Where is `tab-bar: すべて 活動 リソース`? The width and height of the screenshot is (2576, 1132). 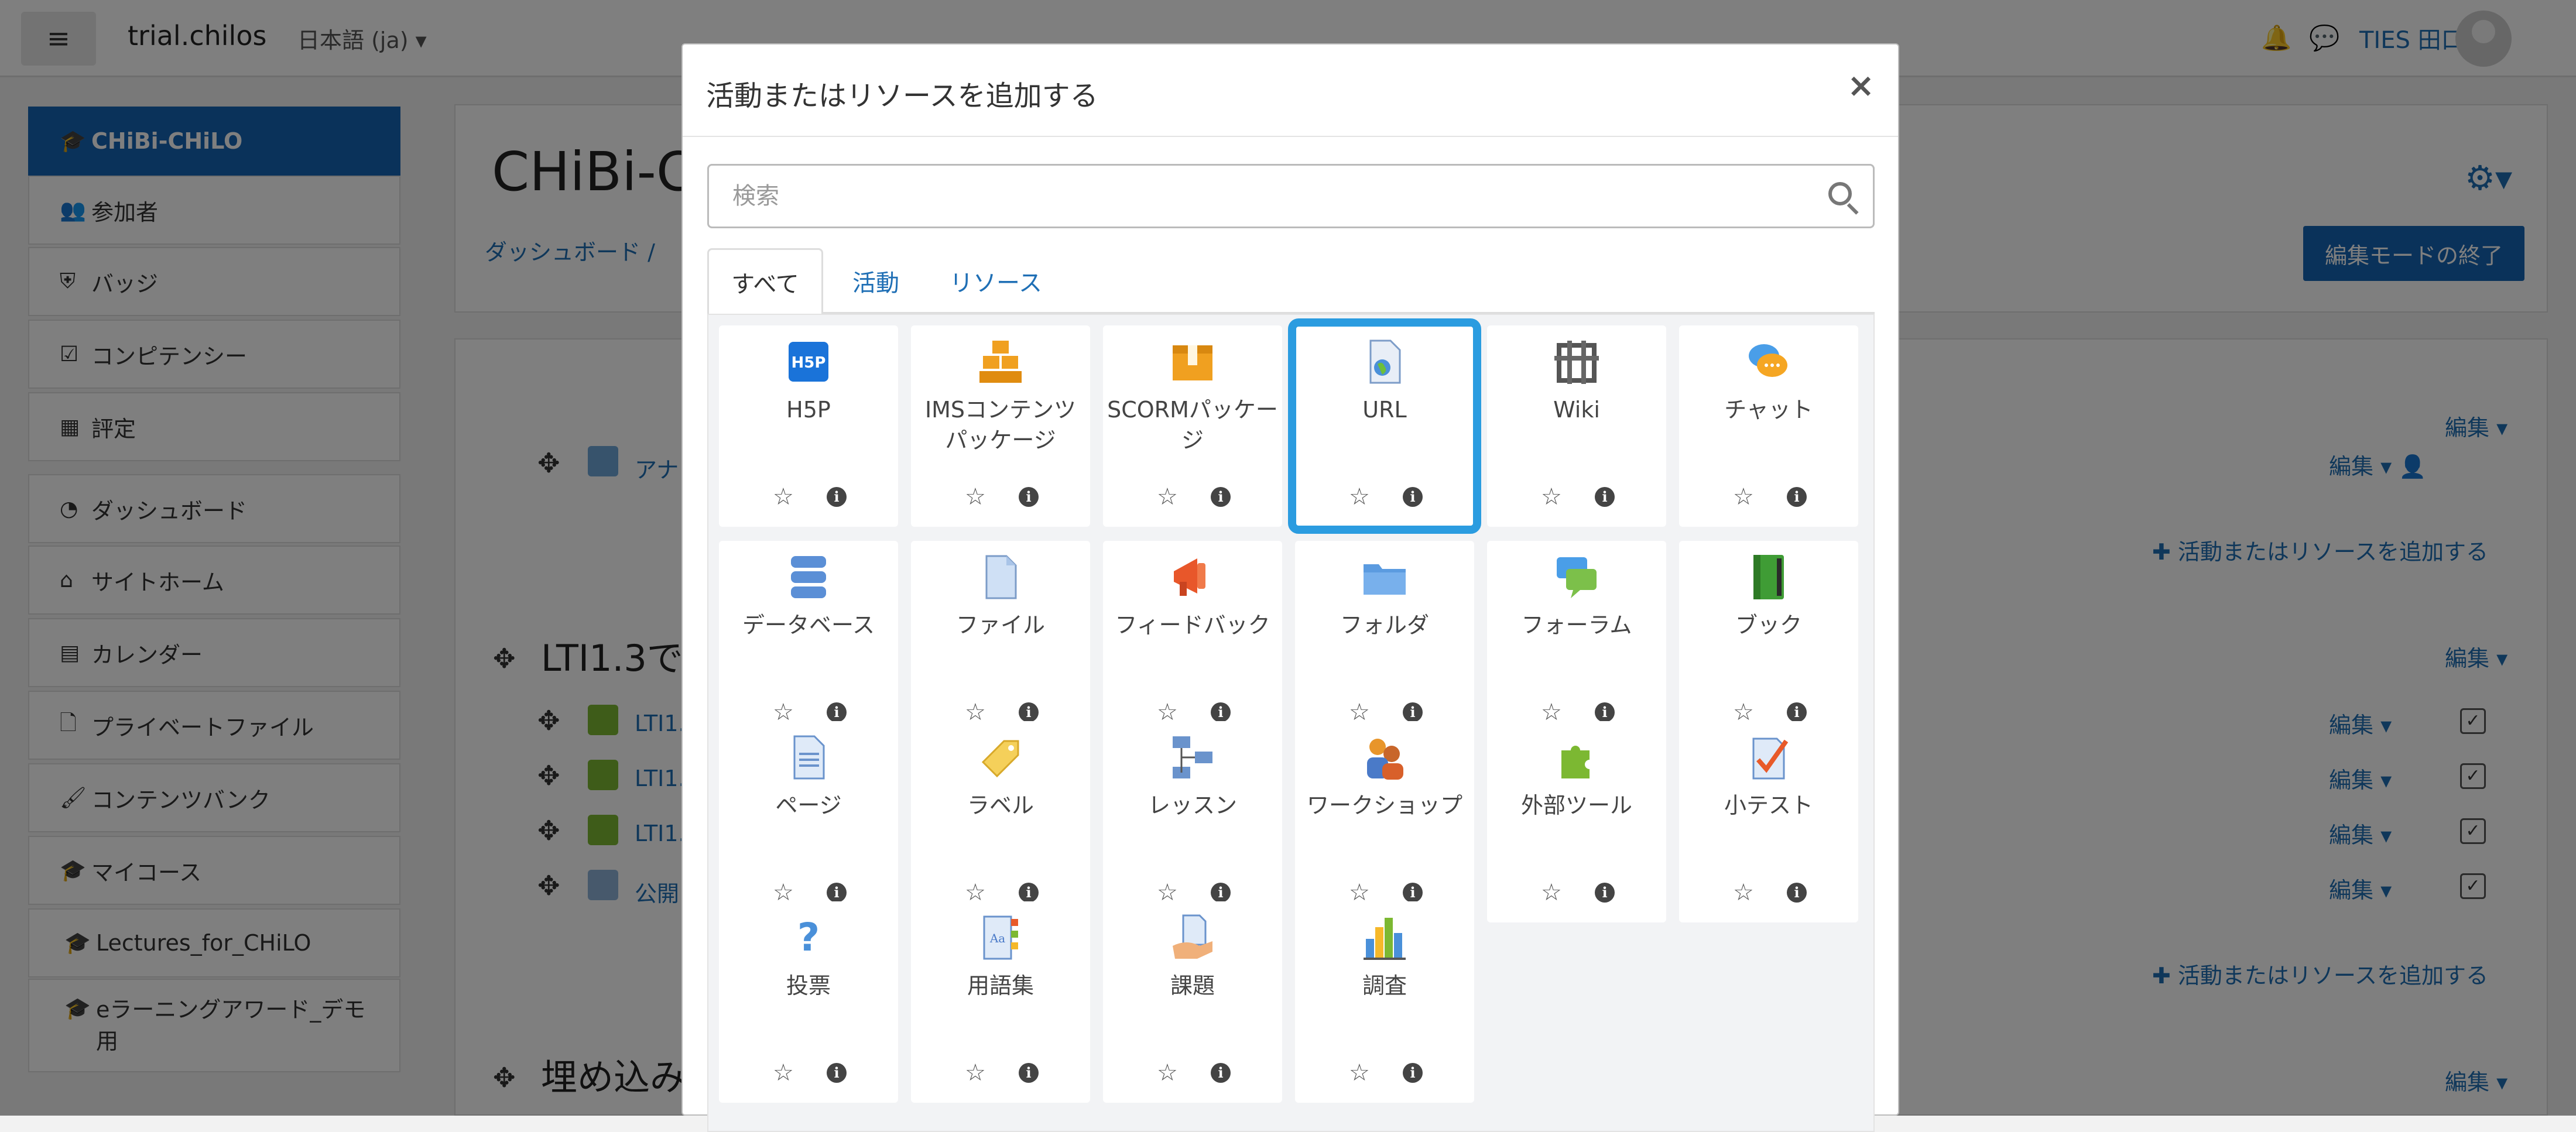 tab-bar: すべて 活動 リソース is located at coordinates (1291, 281).